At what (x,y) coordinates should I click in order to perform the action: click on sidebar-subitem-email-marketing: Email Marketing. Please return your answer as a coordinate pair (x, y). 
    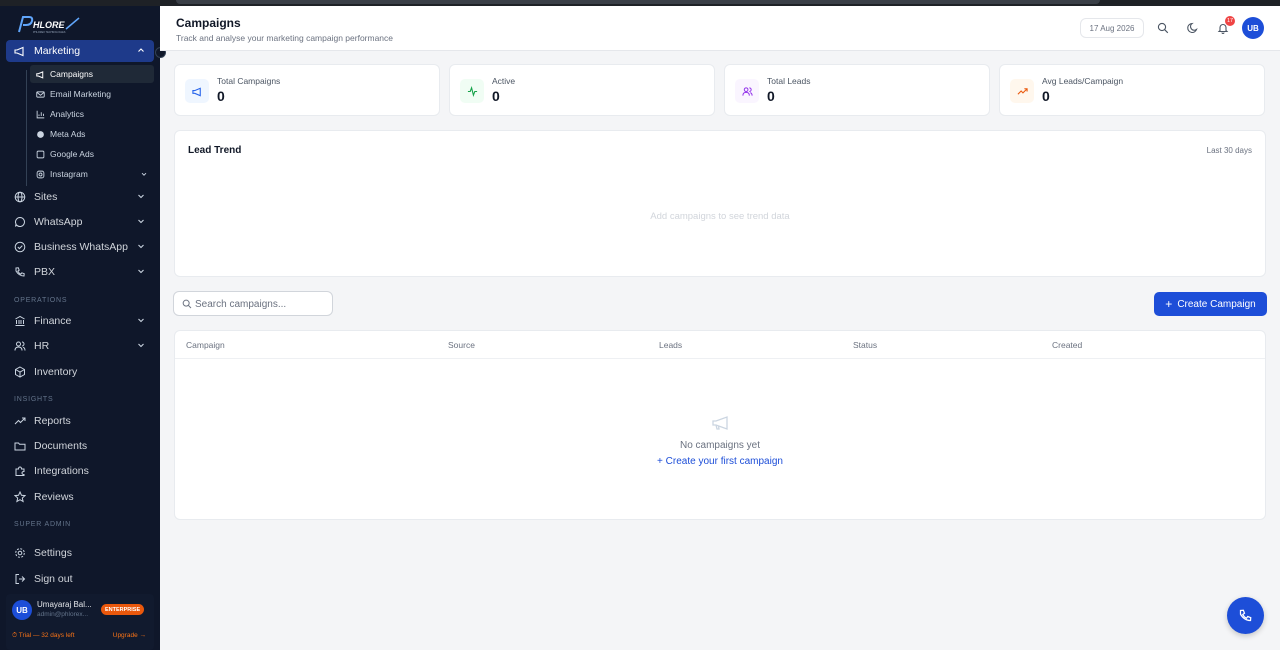
    Looking at the image, I should click on (92, 94).